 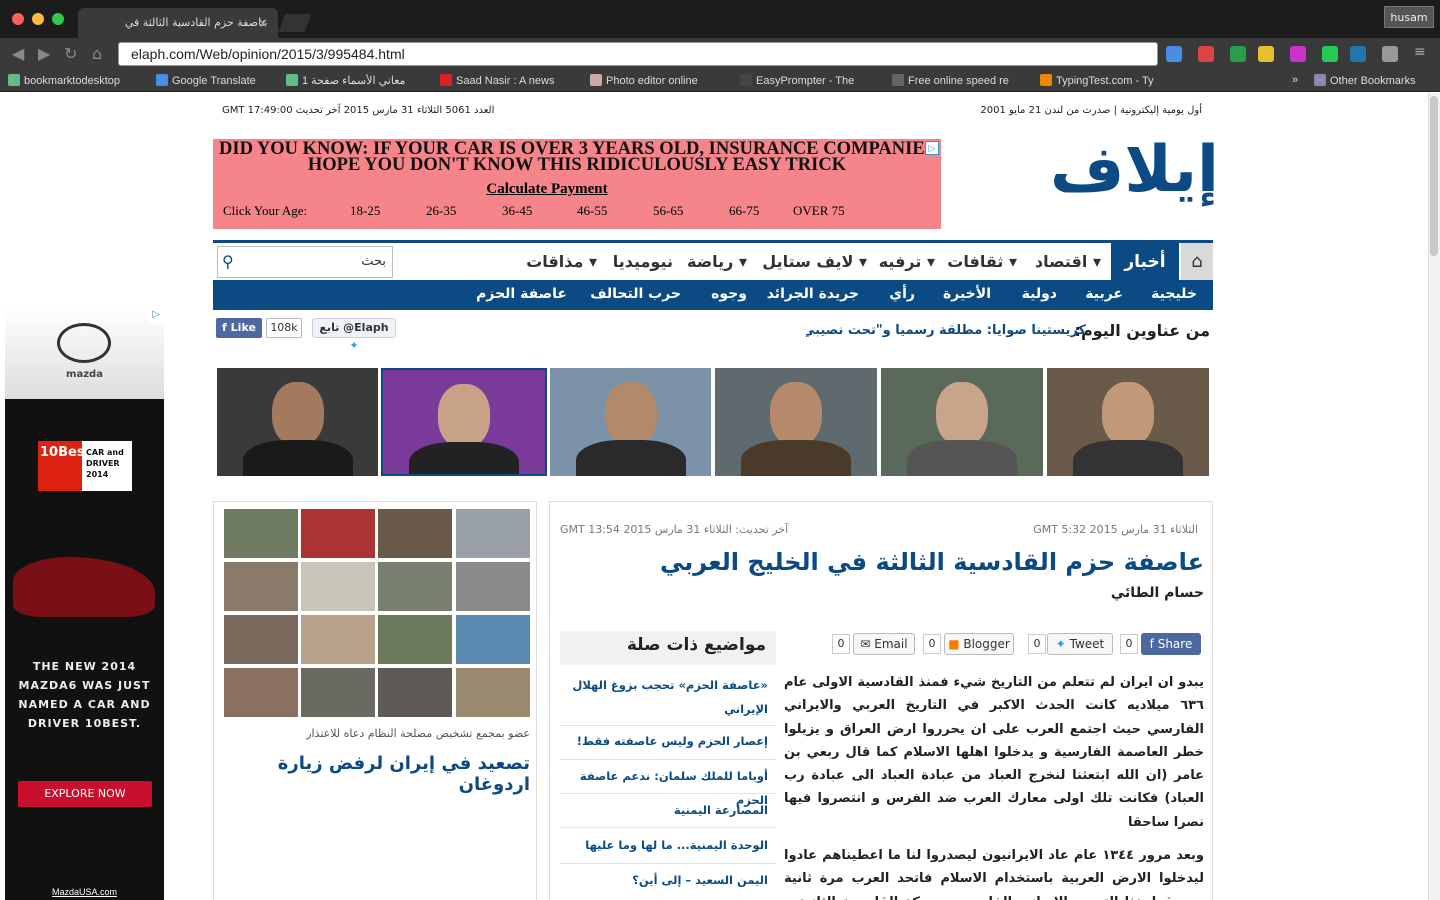 What do you see at coordinates (1238, 54) in the screenshot?
I see `drive-extension-icon` at bounding box center [1238, 54].